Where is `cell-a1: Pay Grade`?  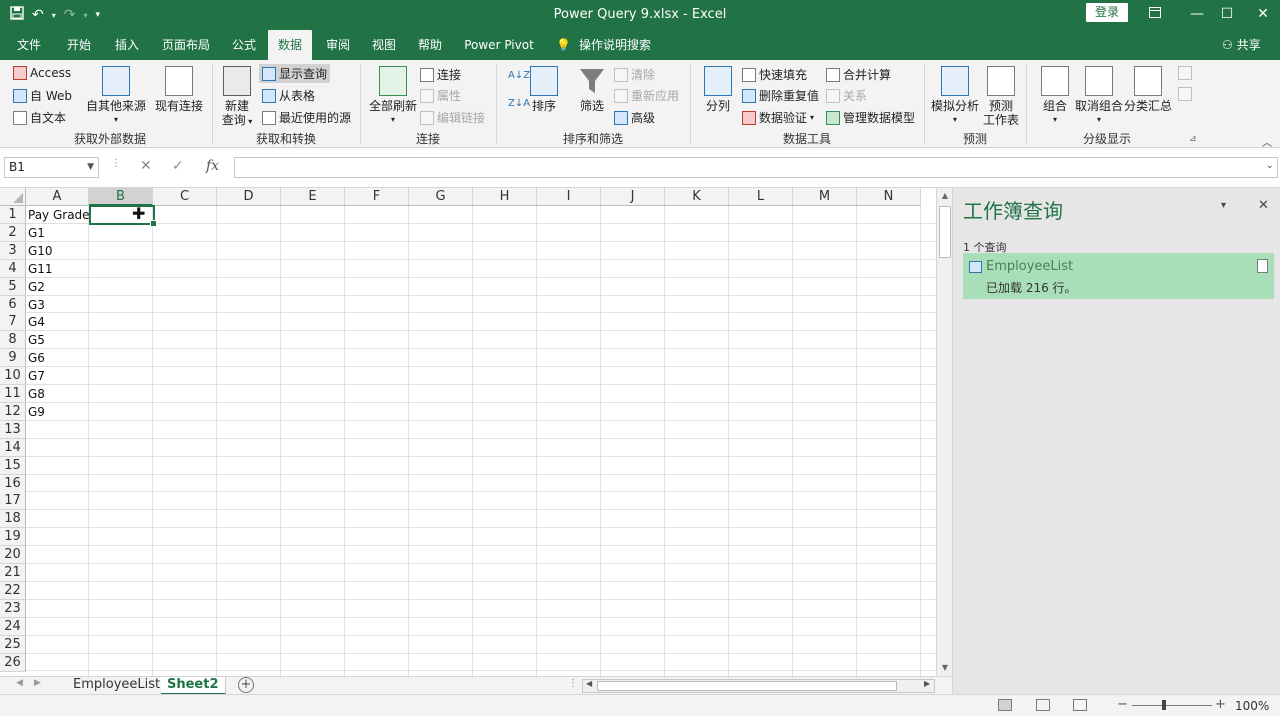 cell-a1: Pay Grade is located at coordinates (58, 215).